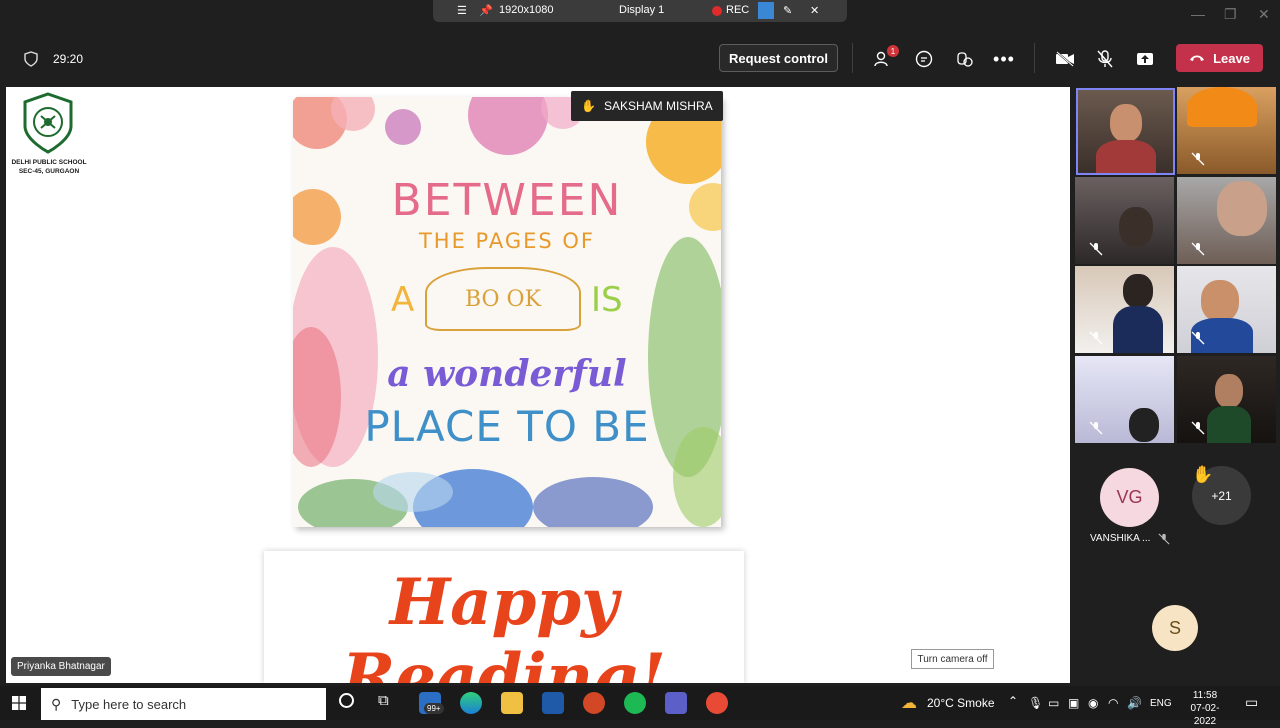 The image size is (1280, 728). I want to click on poster-line-wonderful: a wonderful, so click(507, 374).